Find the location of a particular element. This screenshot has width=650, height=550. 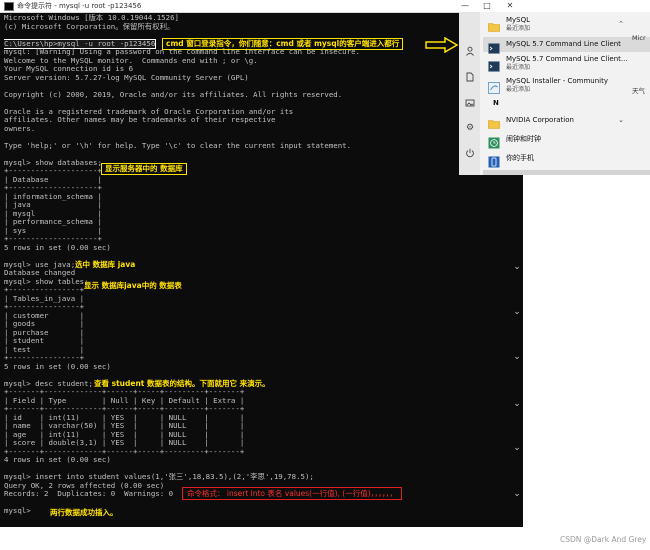

maximize-button: □ is located at coordinates (487, 6).